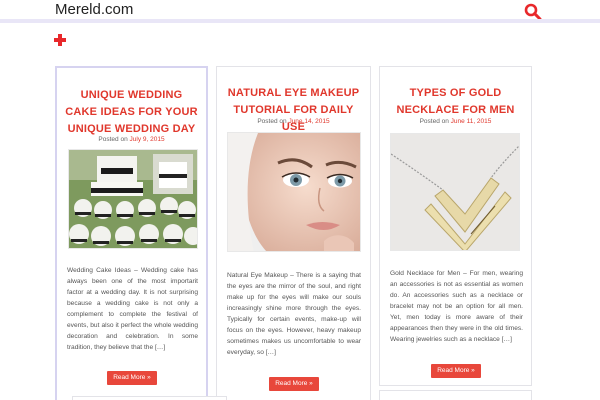 The height and width of the screenshot is (400, 600). What do you see at coordinates (60, 40) in the screenshot?
I see `menu-toggle-button` at bounding box center [60, 40].